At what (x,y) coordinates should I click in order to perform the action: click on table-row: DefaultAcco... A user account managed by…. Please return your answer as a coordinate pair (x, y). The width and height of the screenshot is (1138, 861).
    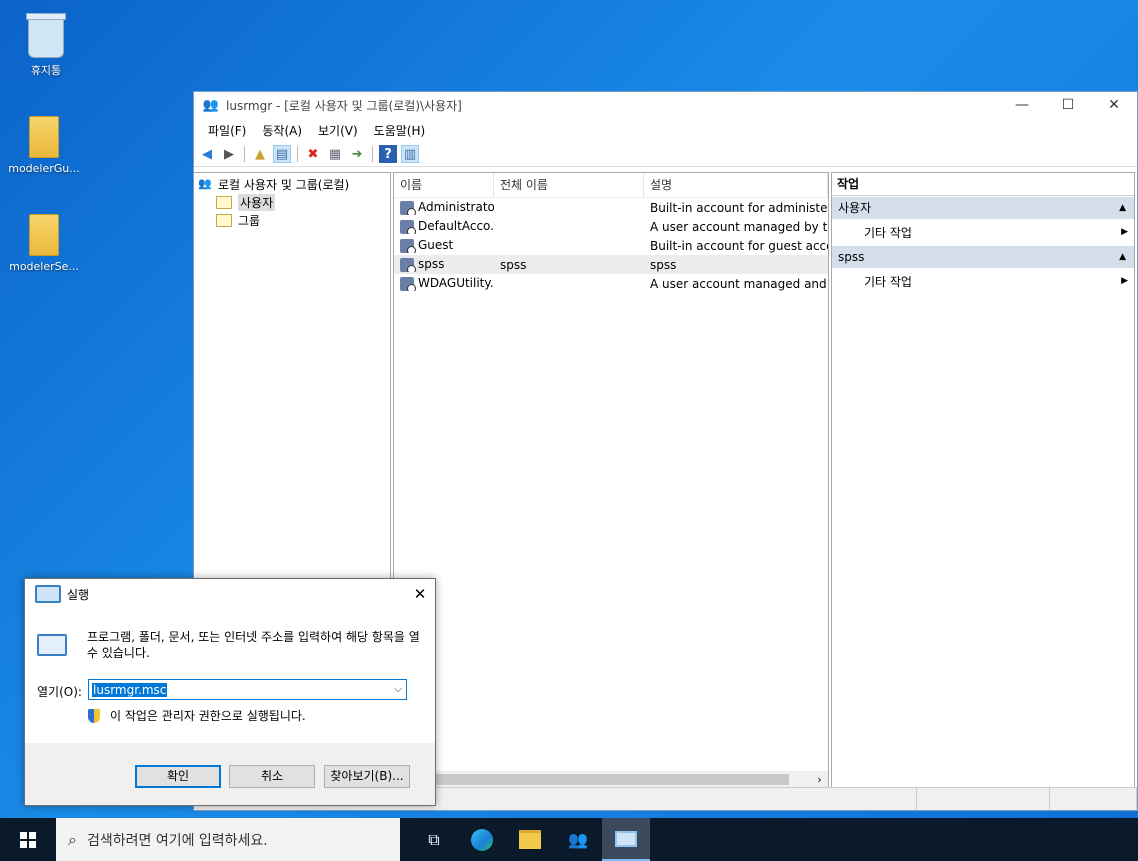
    Looking at the image, I should click on (611, 226).